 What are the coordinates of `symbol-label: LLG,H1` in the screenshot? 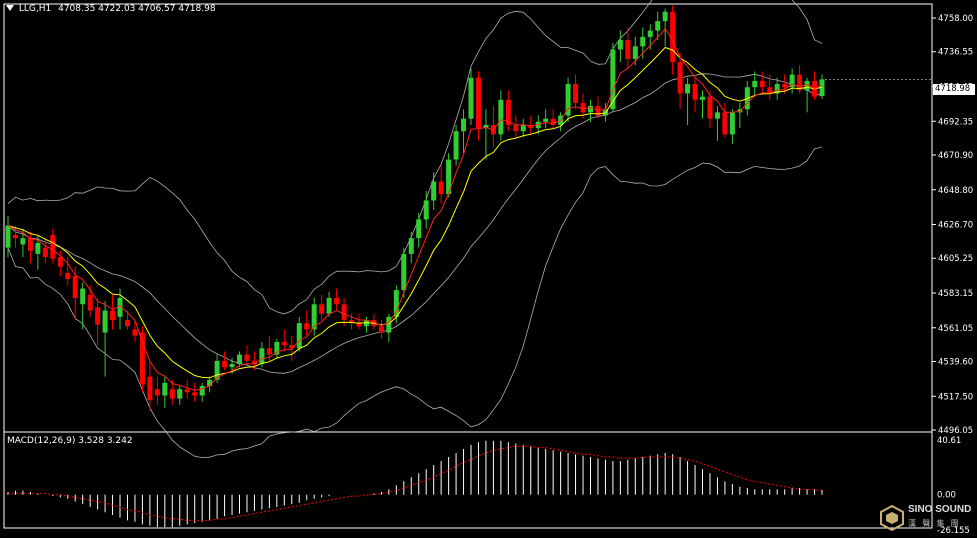 It's located at (35, 9).